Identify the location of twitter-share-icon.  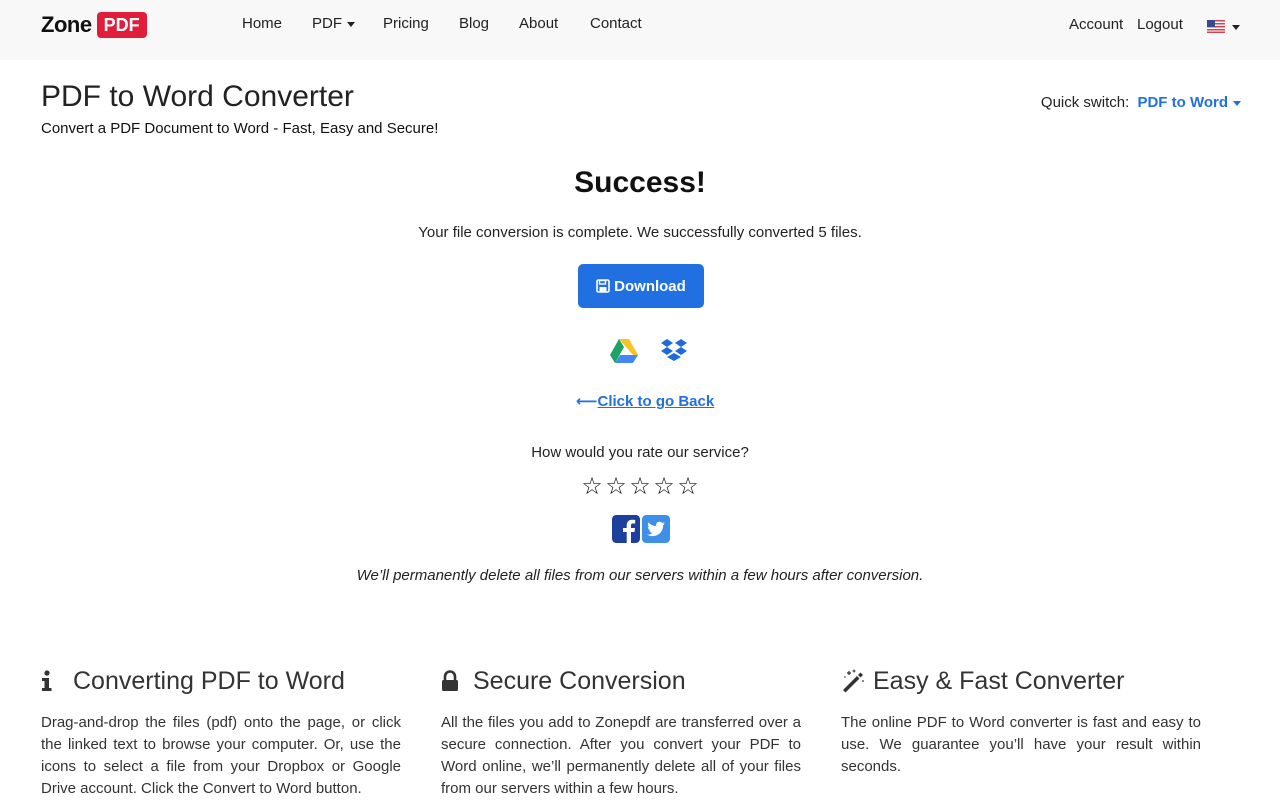
(656, 529).